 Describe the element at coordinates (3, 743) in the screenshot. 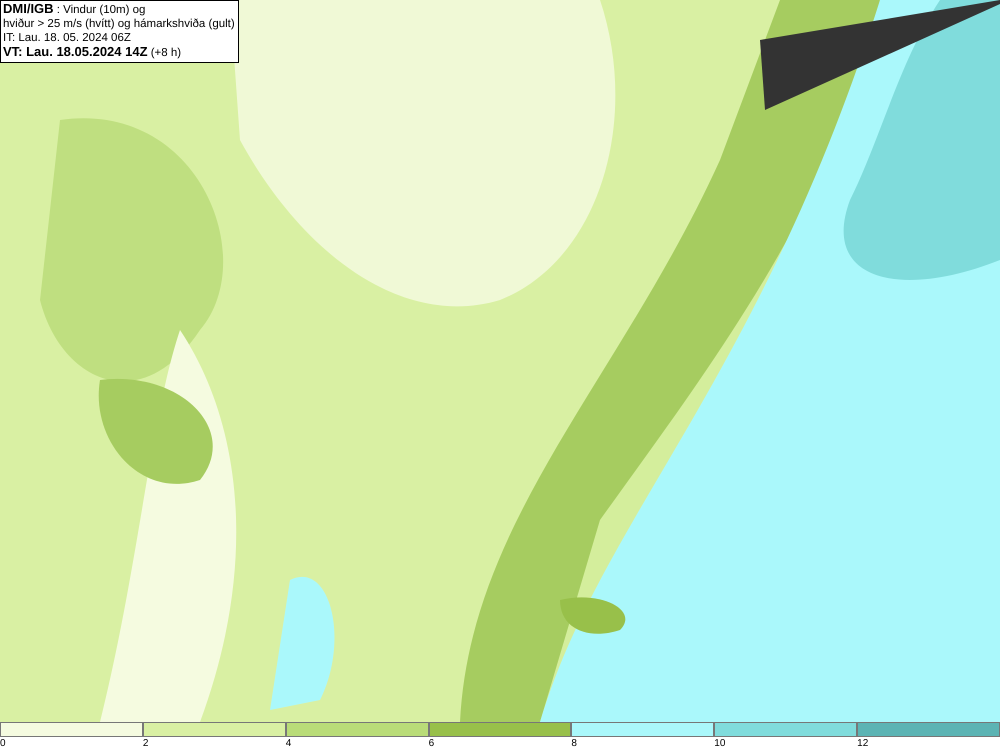

I see `legend-label: 0` at that location.